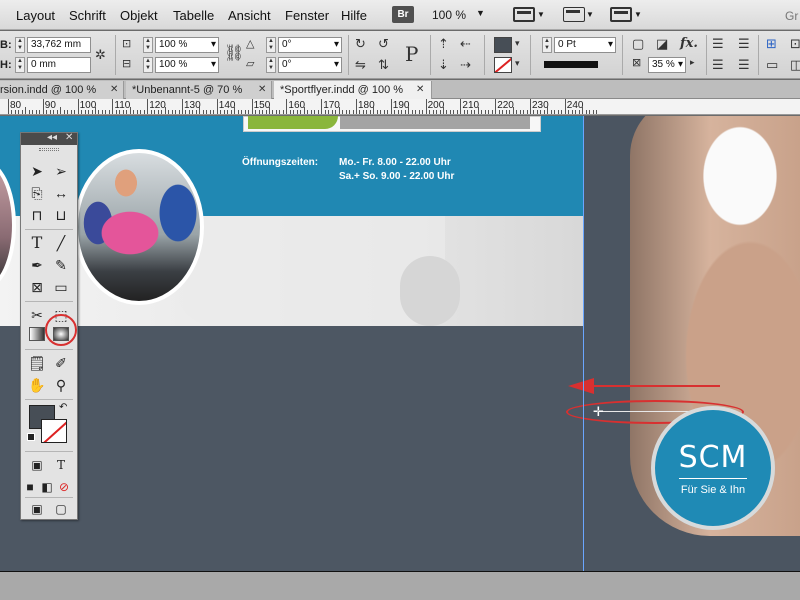  Describe the element at coordinates (87, 15) in the screenshot. I see `menu-schrift: Schrift` at that location.